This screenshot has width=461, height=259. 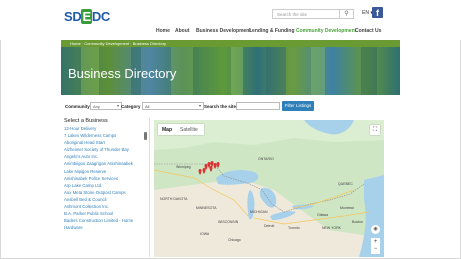 I want to click on logo-text-dc: DC, so click(x=101, y=16).